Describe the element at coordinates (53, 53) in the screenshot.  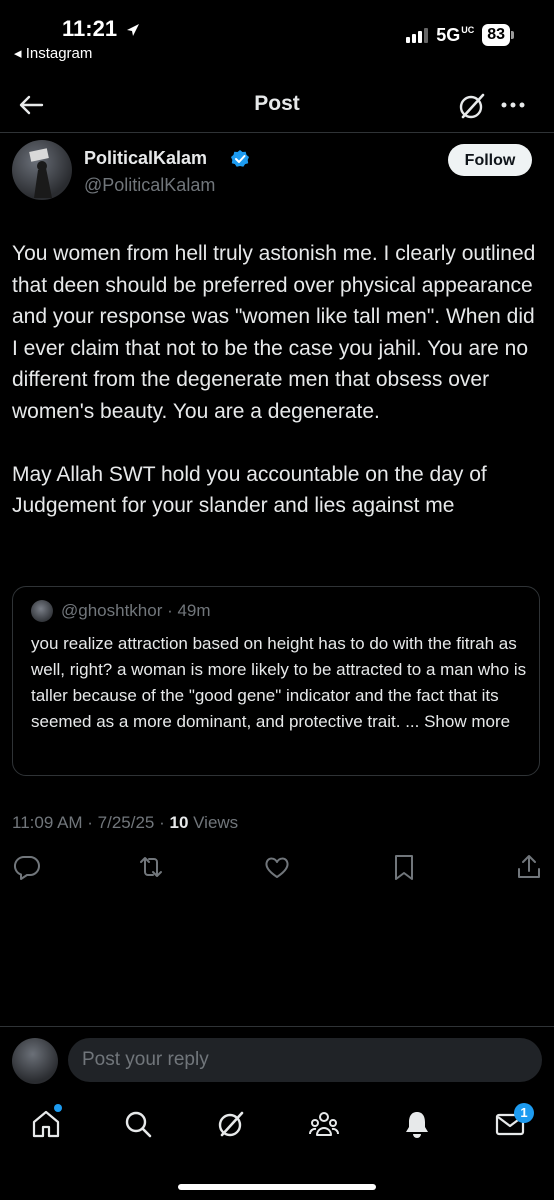
I see `back-to-app-link: ◂ Instagram` at that location.